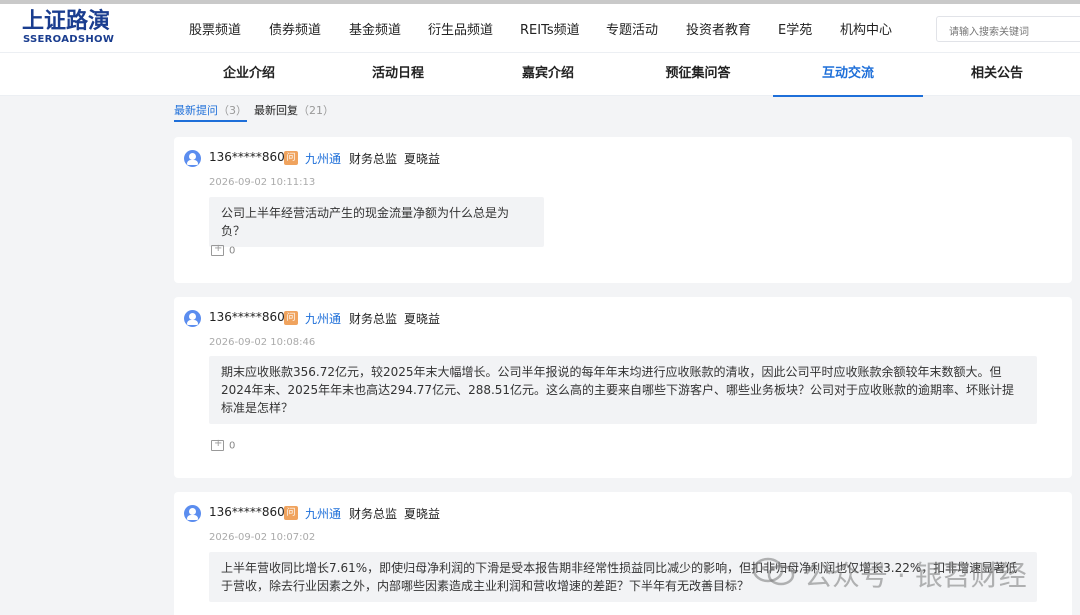  Describe the element at coordinates (997, 75) in the screenshot. I see `tab-announcements: 相关公告` at that location.